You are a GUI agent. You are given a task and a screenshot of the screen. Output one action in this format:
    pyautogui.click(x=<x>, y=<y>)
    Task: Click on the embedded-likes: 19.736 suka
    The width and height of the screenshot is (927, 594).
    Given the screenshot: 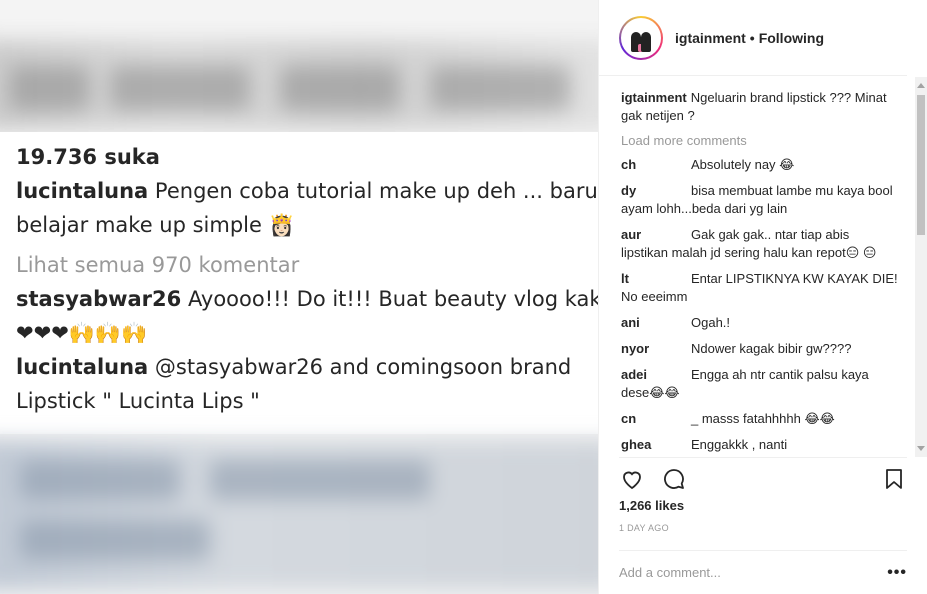 What is the action you would take?
    pyautogui.click(x=88, y=157)
    